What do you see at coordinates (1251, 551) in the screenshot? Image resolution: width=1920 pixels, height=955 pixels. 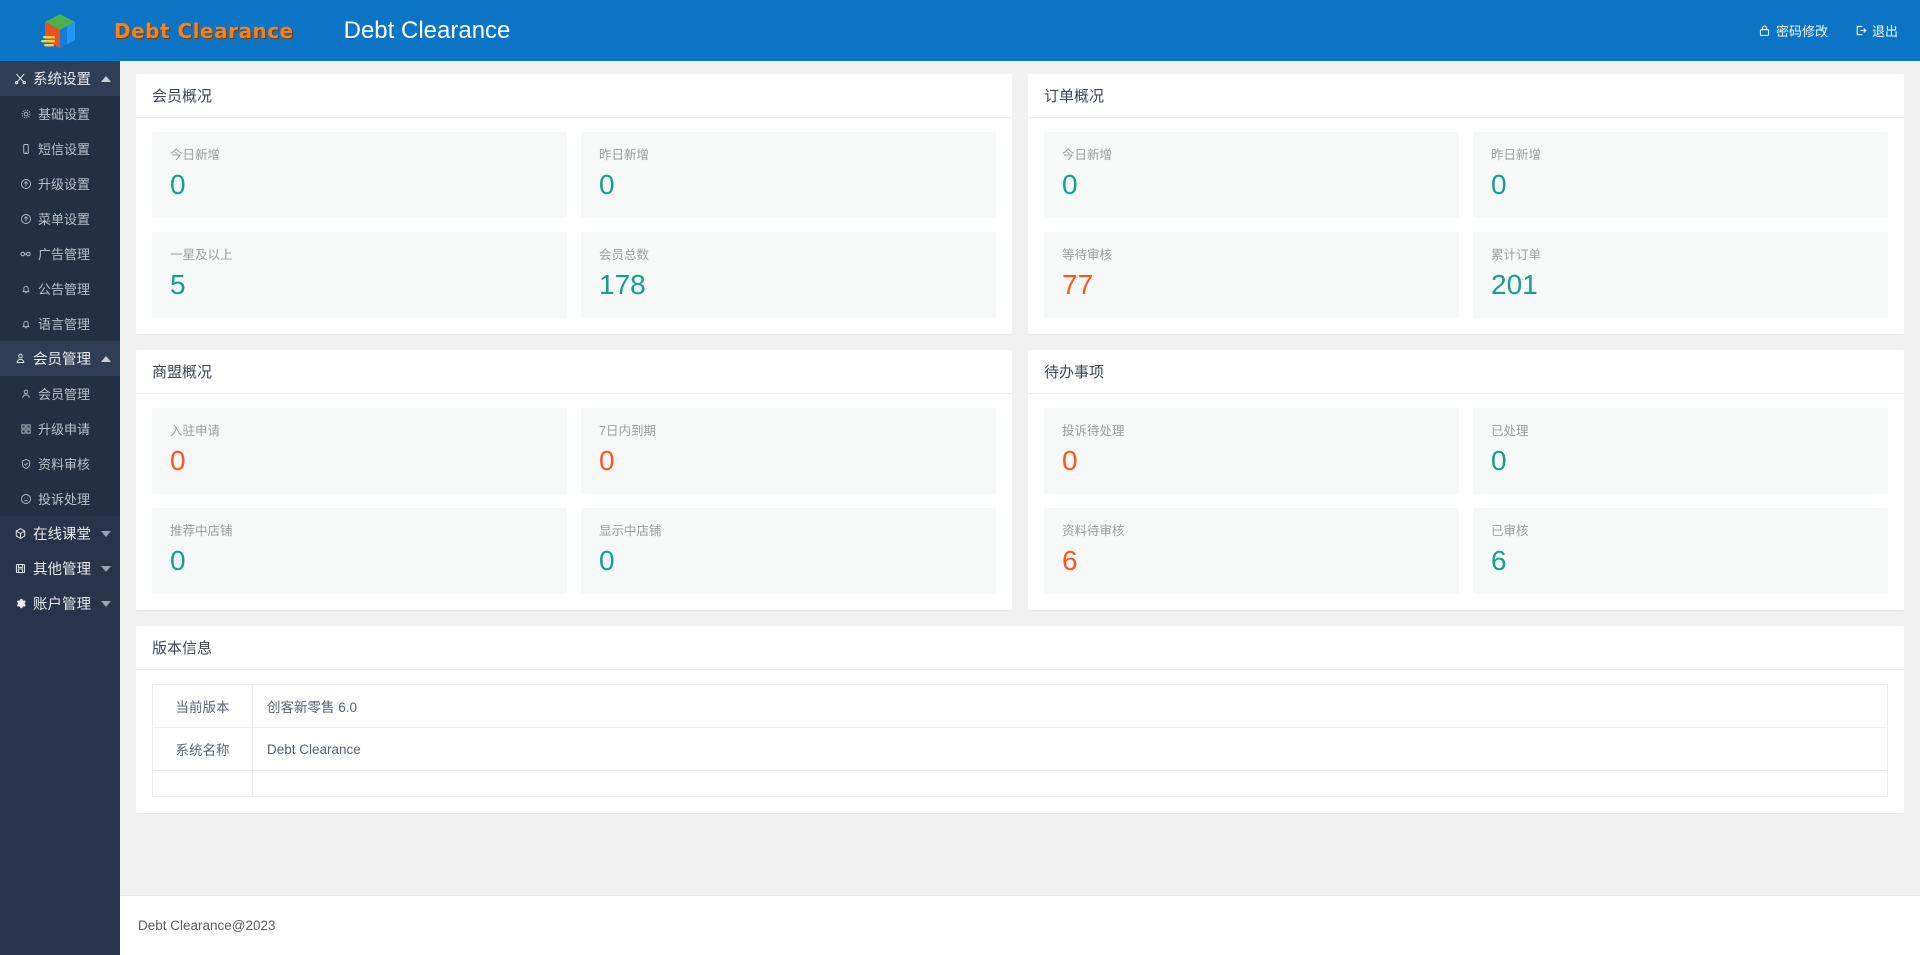 I see `stat-card-documents-pending-review: 资料待审核 6` at bounding box center [1251, 551].